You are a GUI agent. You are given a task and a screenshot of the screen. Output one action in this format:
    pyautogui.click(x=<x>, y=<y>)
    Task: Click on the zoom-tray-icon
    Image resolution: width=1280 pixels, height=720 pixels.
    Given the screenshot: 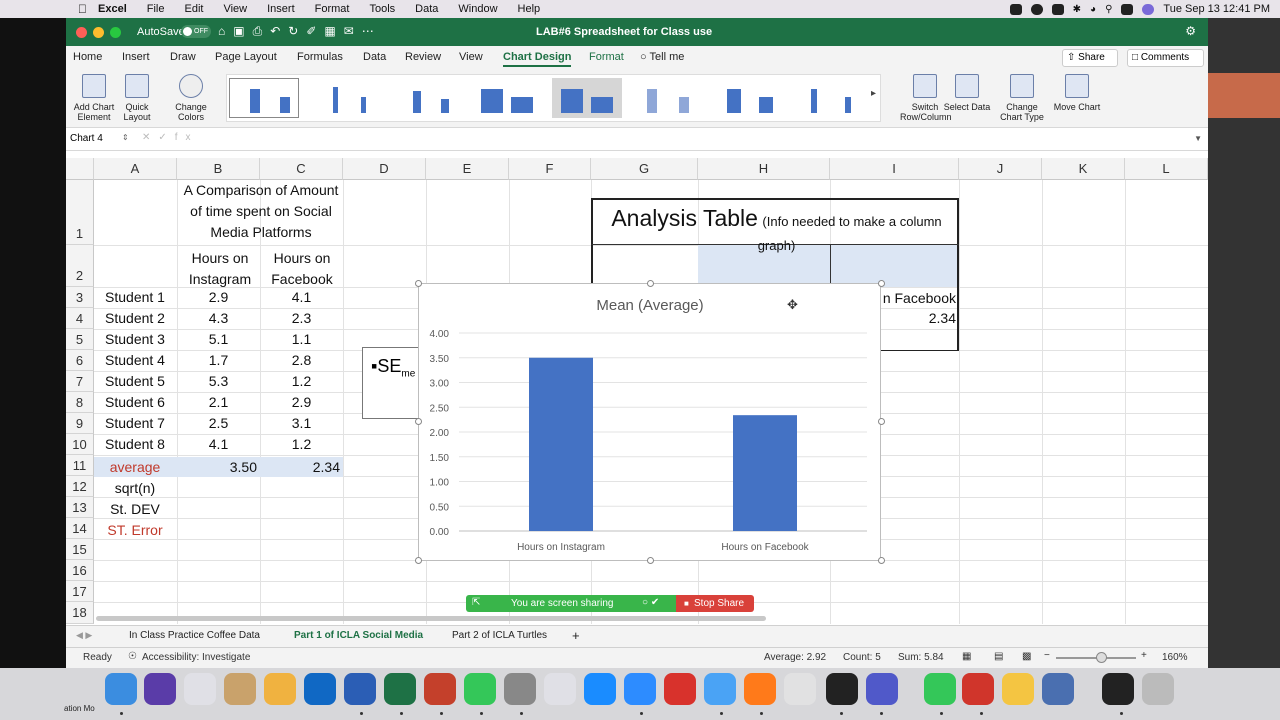 What is the action you would take?
    pyautogui.click(x=1015, y=9)
    